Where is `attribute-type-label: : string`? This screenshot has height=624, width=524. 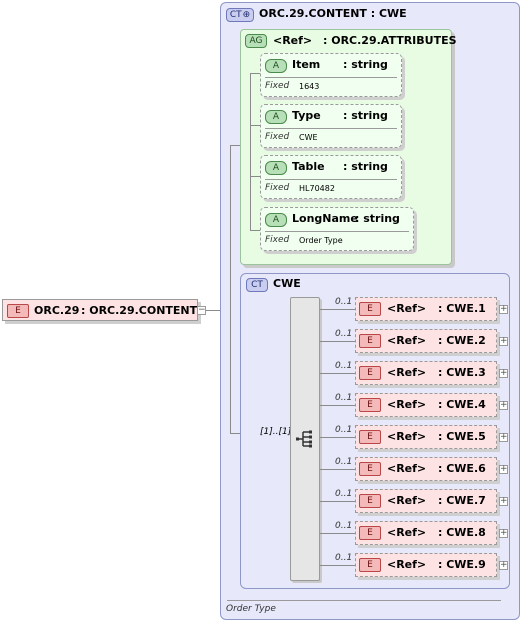 attribute-type-label: : string is located at coordinates (365, 115).